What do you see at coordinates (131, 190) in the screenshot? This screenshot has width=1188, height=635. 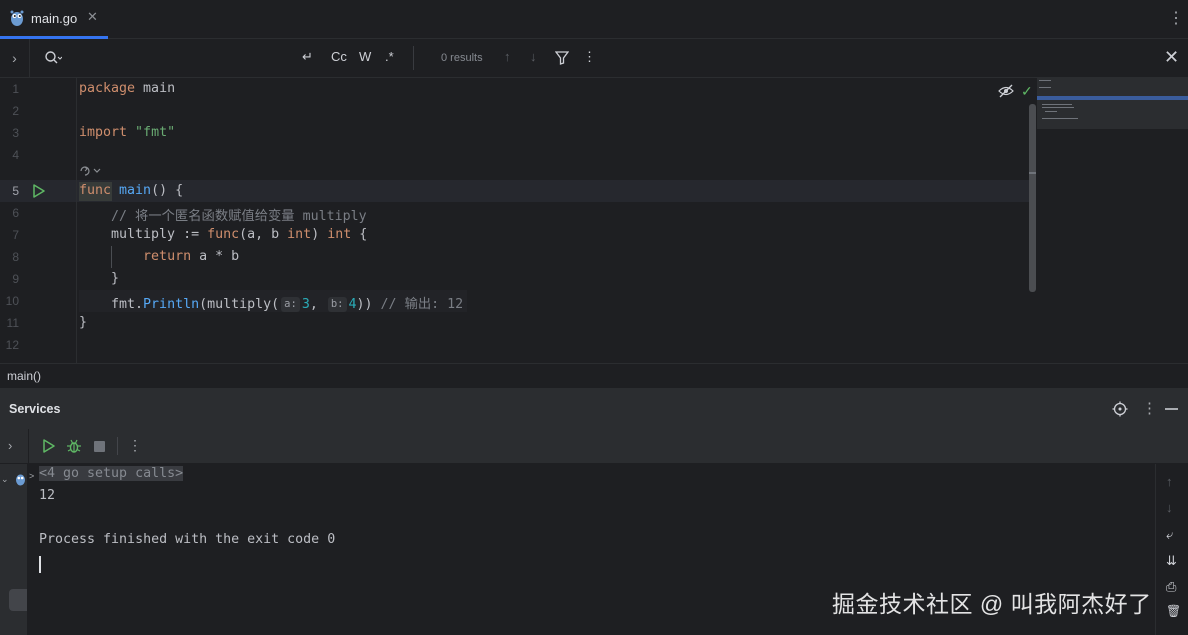 I see `function-name: main` at bounding box center [131, 190].